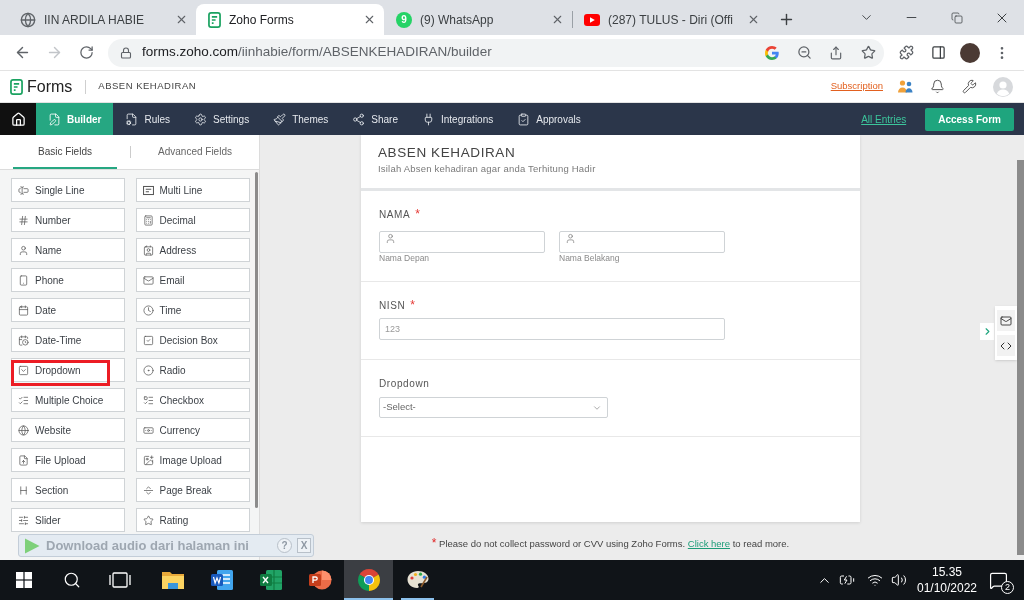 The height and width of the screenshot is (600, 1024). What do you see at coordinates (148, 220) in the screenshot?
I see `calculator-icon` at bounding box center [148, 220].